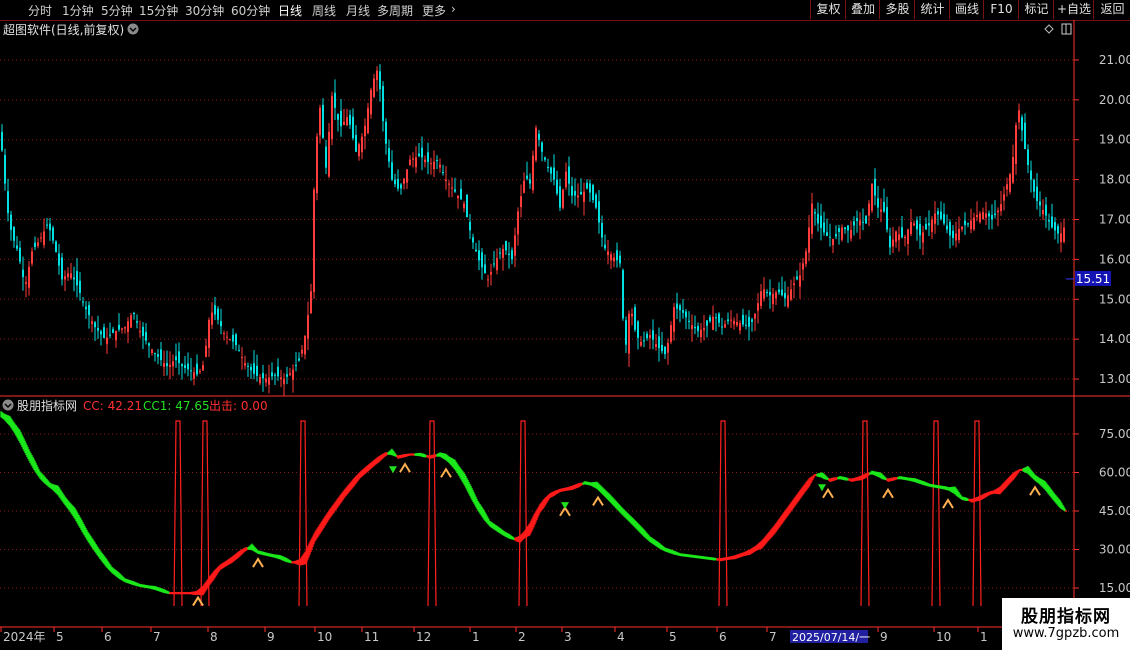  What do you see at coordinates (290, 10) in the screenshot?
I see `tab-6: 日线` at bounding box center [290, 10].